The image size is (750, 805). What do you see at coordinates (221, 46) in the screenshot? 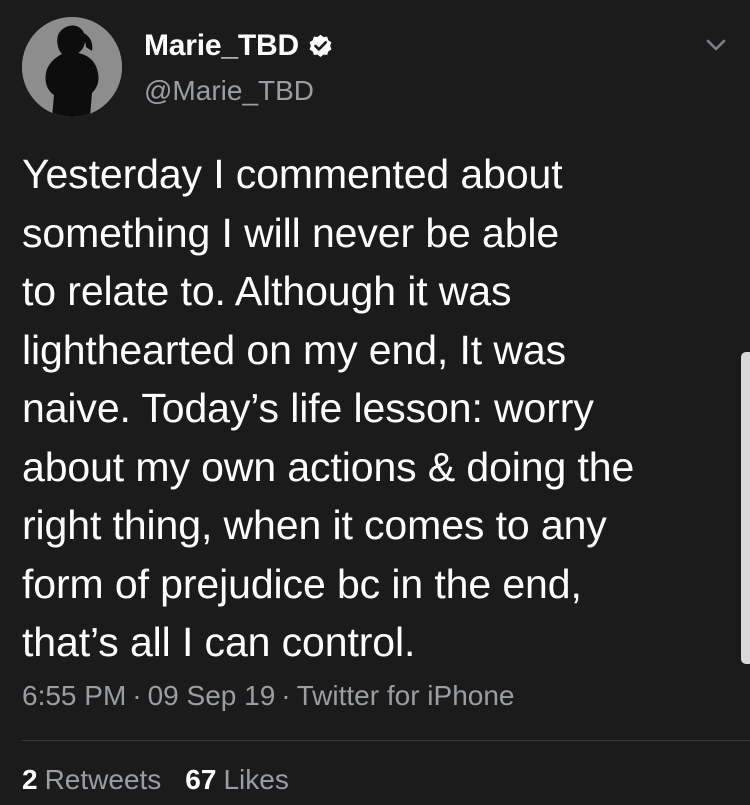
I see `display-name: Marie_TBD` at bounding box center [221, 46].